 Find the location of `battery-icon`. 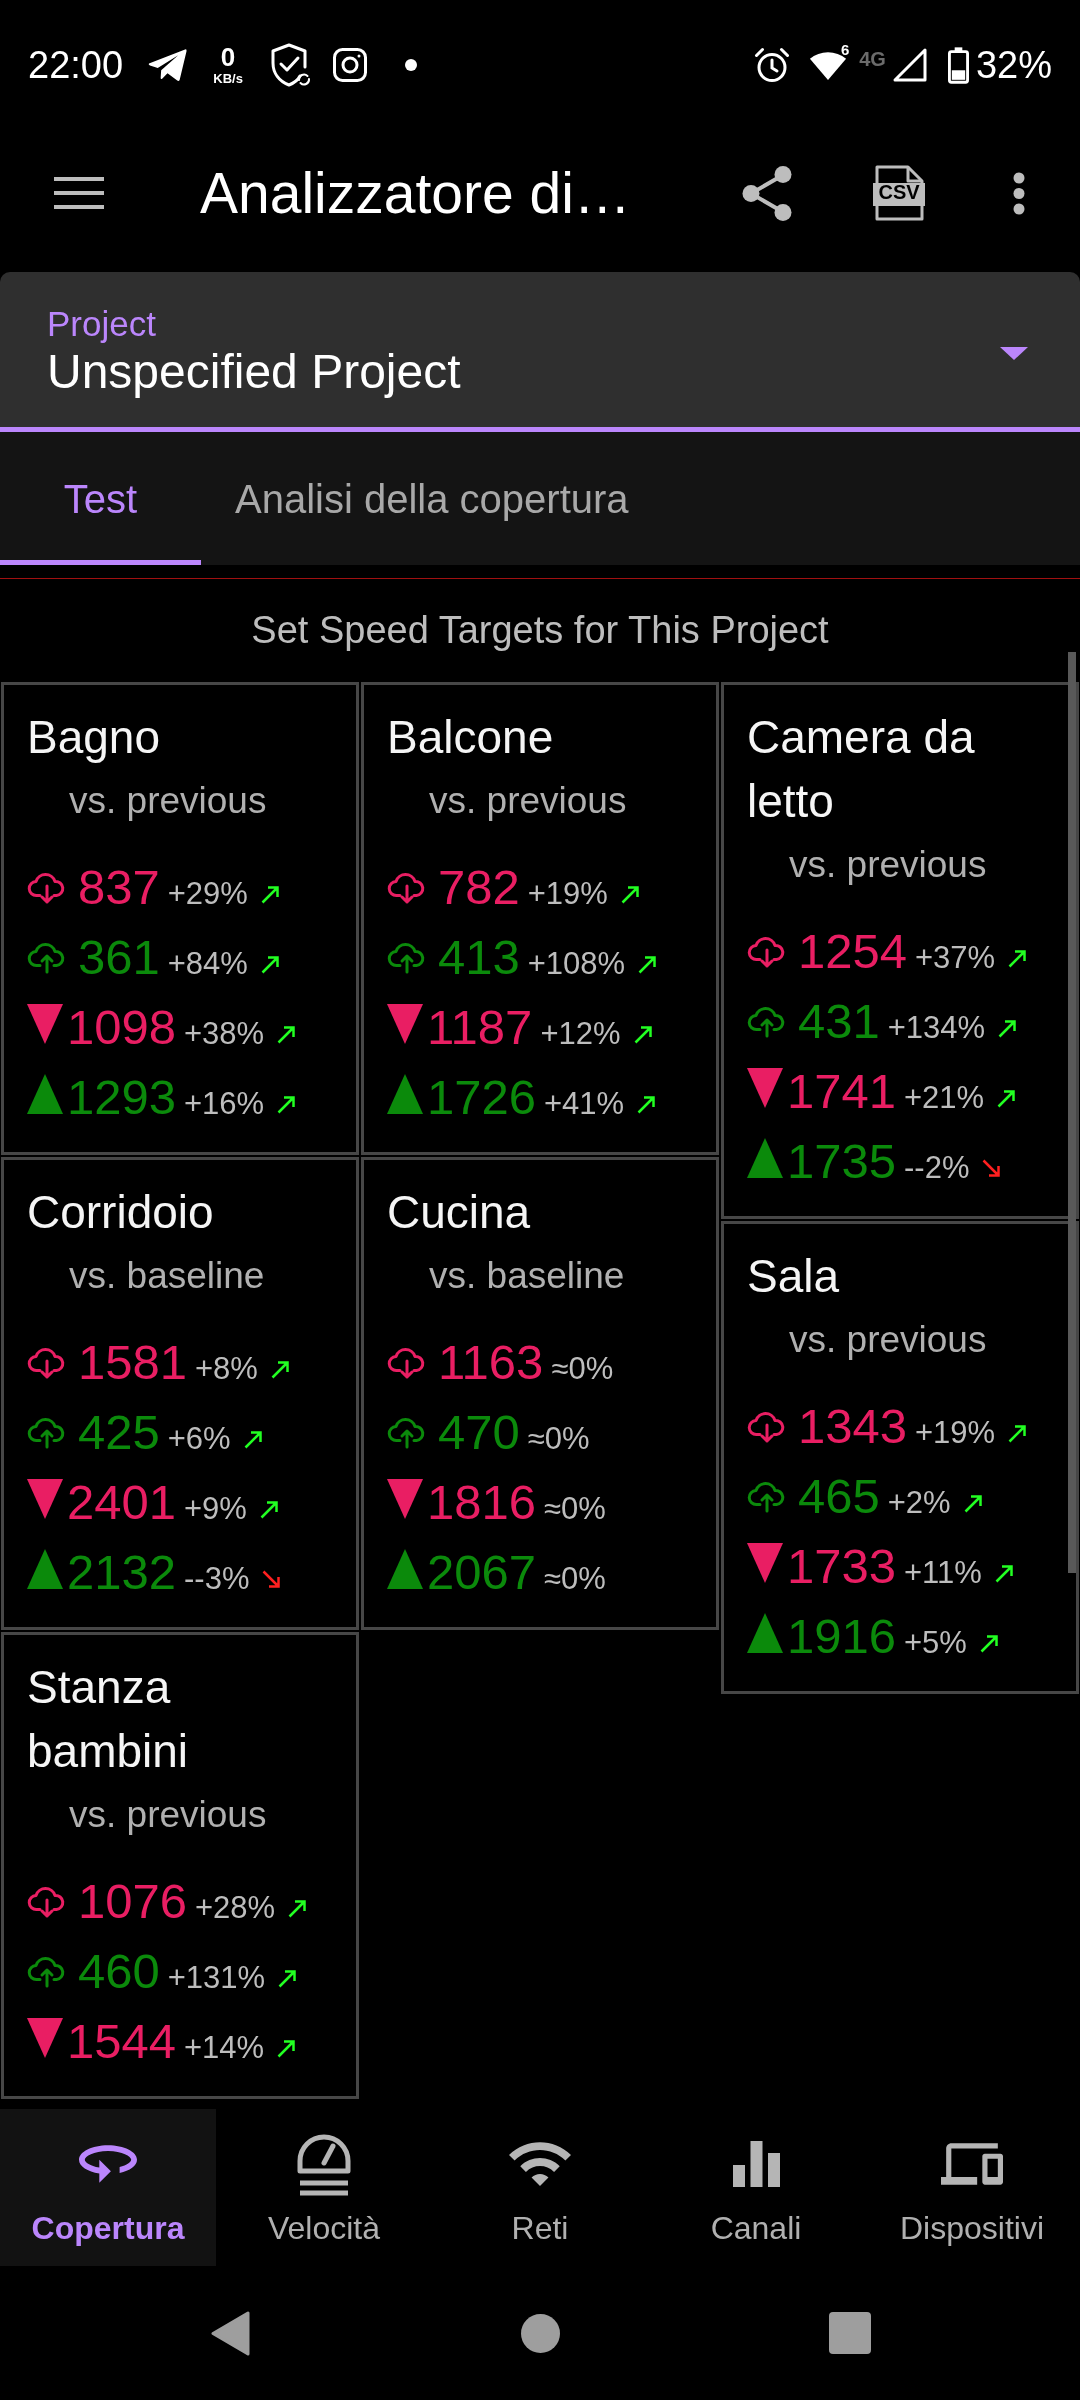

battery-icon is located at coordinates (958, 65).